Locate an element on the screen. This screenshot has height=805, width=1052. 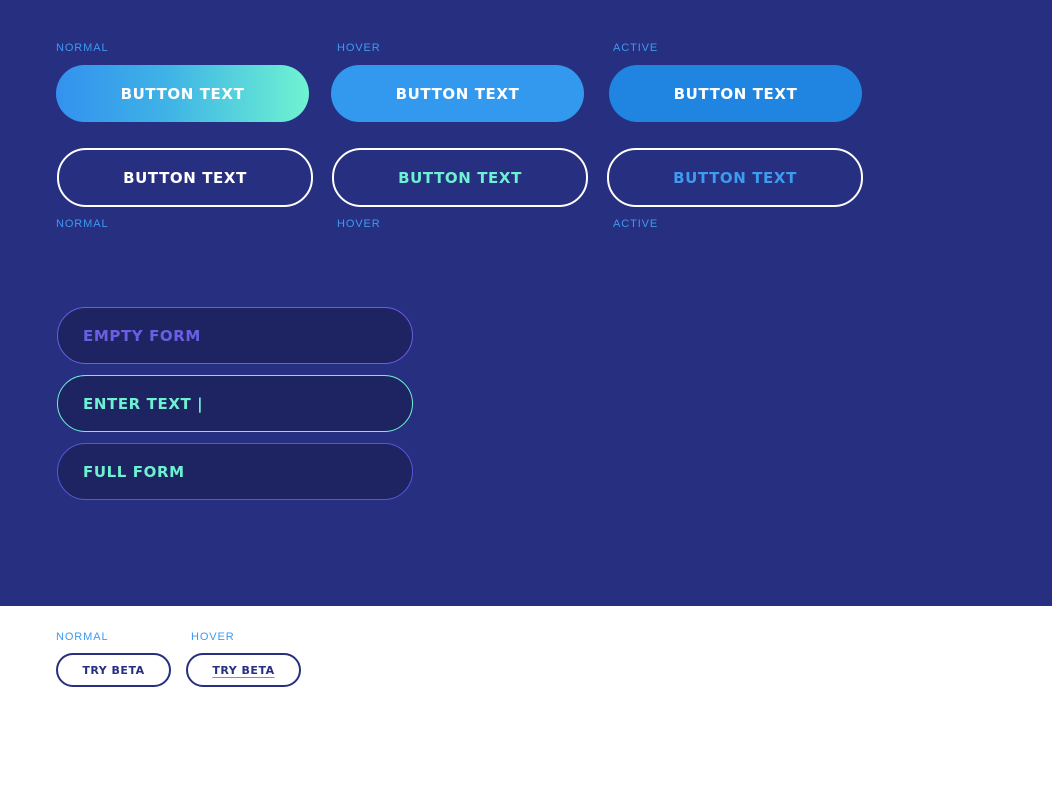
empty-form-placeholder: EMPTY FORM is located at coordinates (142, 335).